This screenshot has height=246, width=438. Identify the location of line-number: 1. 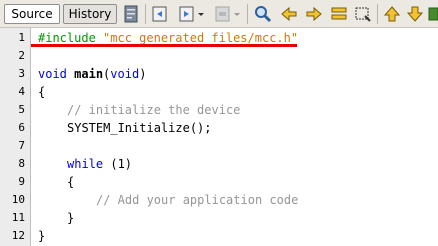
(21, 37).